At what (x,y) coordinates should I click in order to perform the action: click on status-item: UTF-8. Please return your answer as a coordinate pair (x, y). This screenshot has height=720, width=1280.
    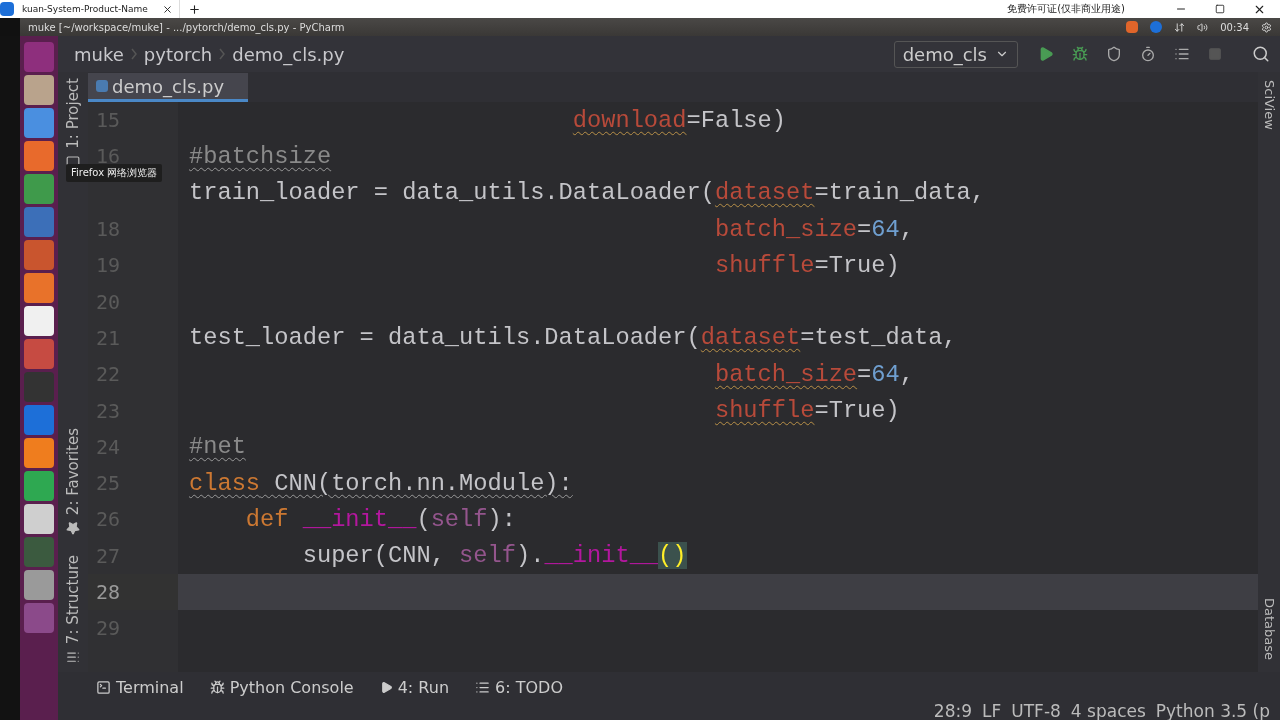
    Looking at the image, I should click on (1036, 710).